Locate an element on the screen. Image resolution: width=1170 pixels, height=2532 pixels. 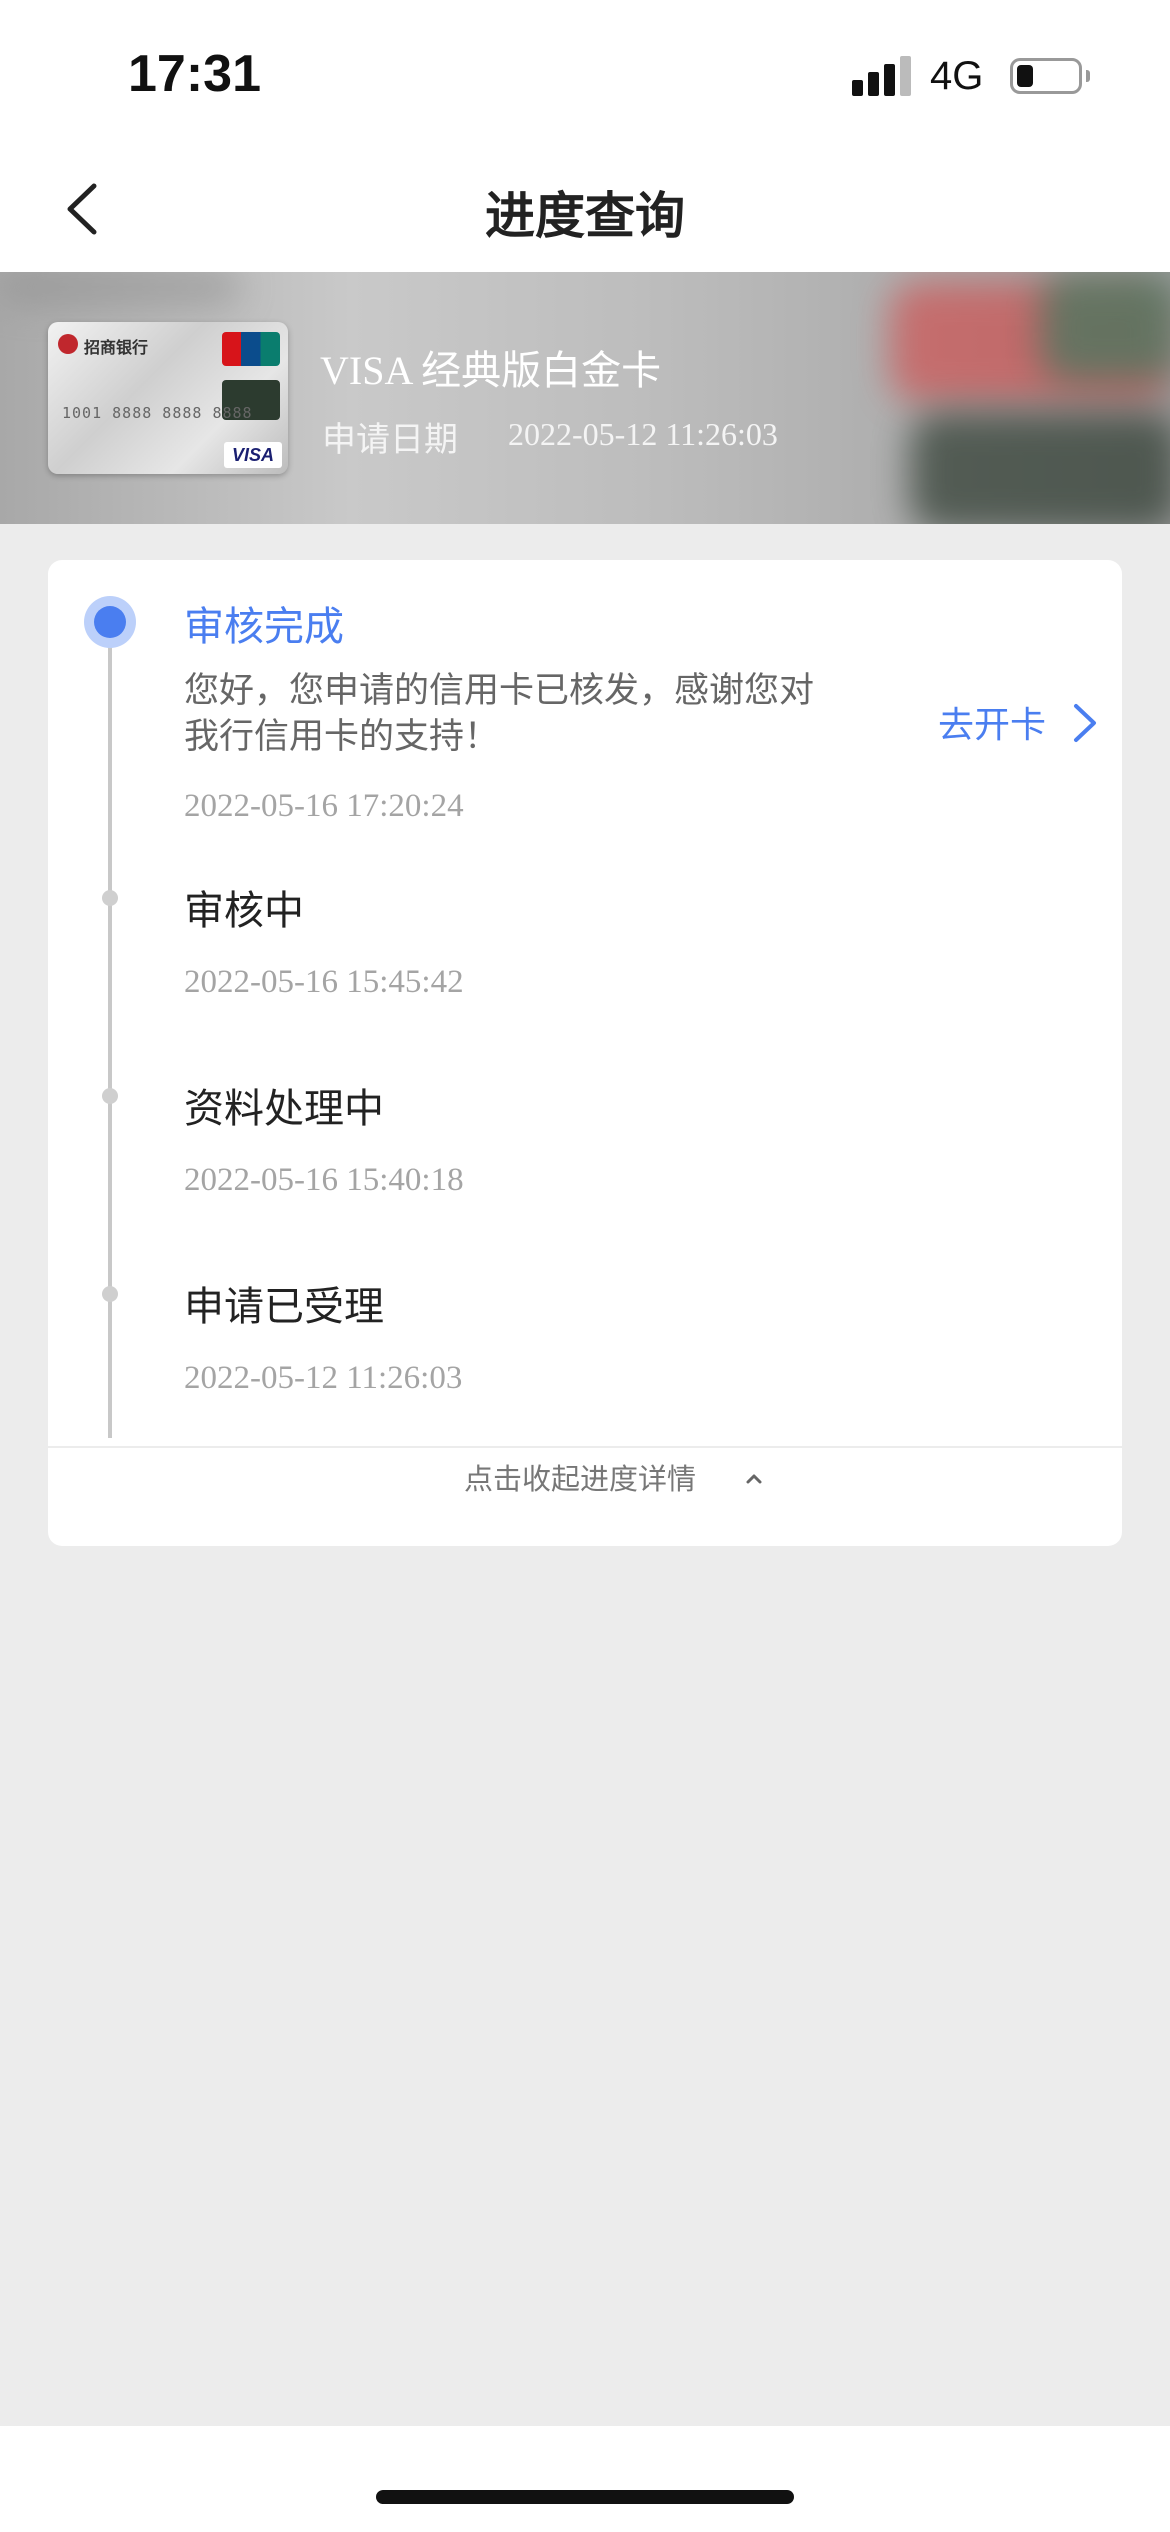
status-time: 17:31 is located at coordinates (194, 74).